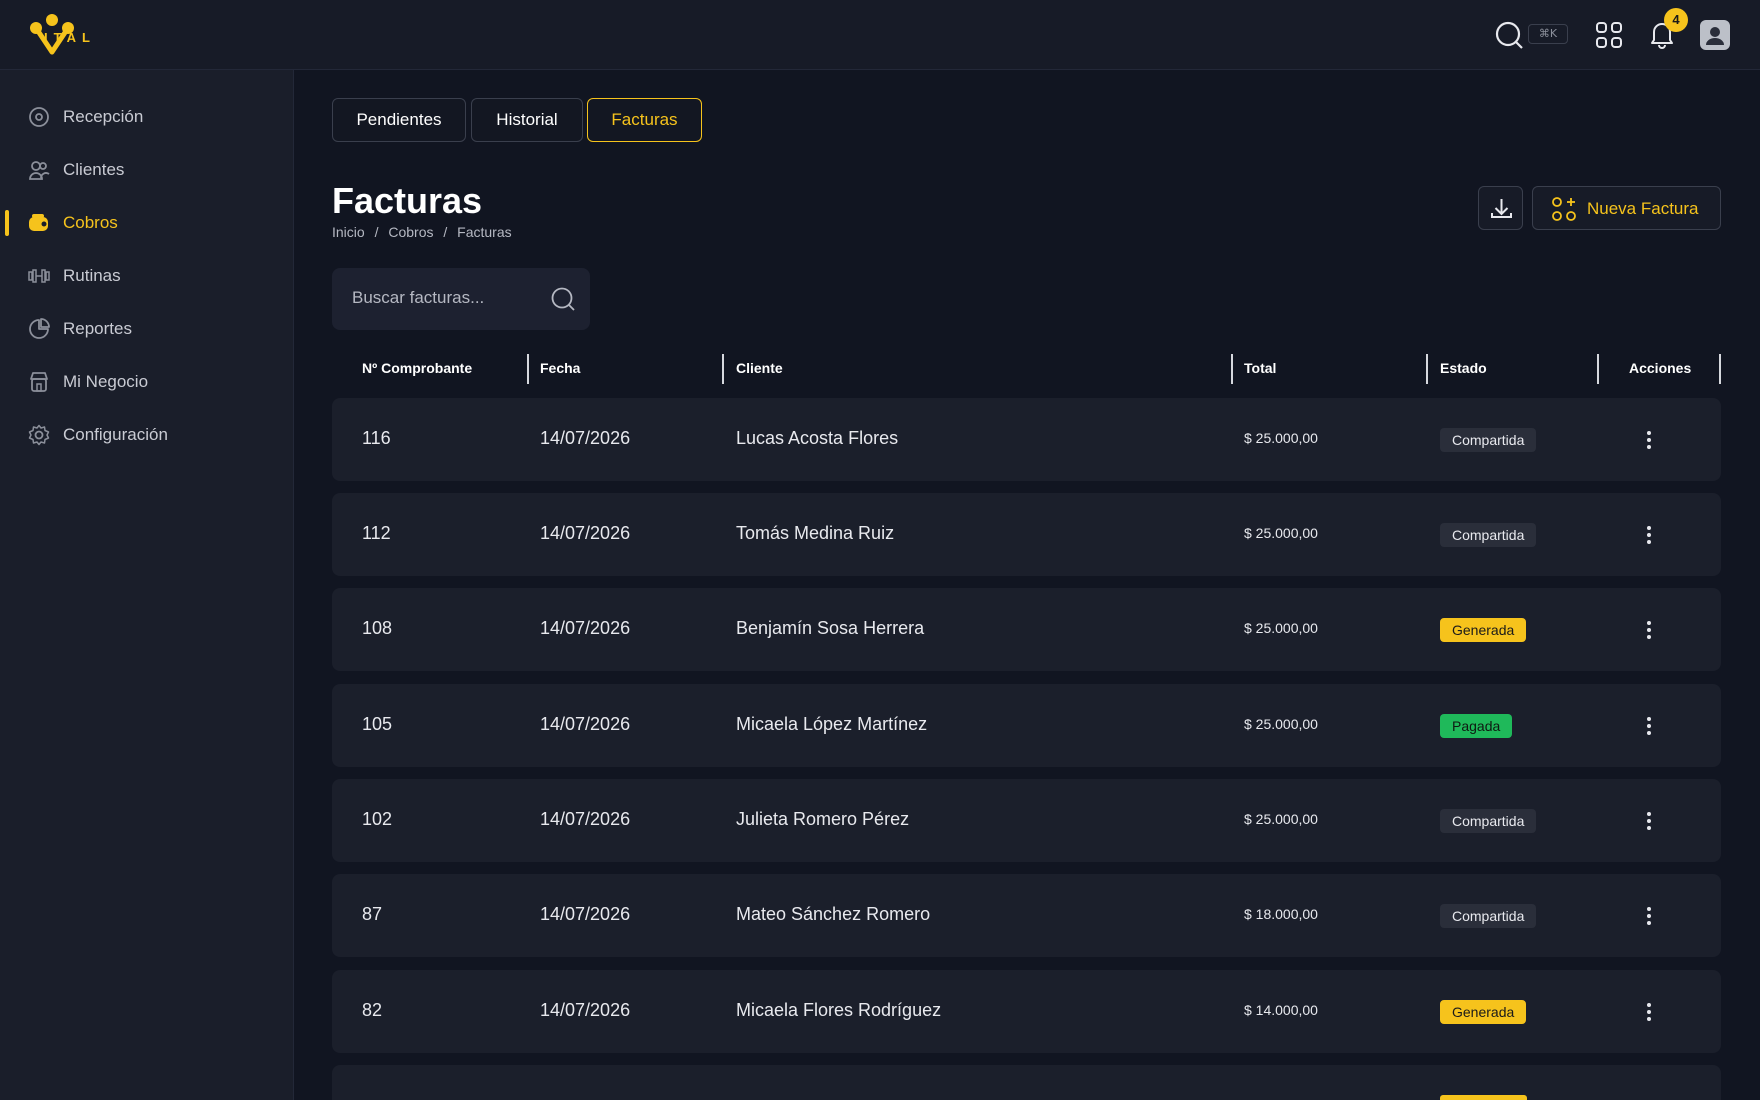  I want to click on cell-numero: 82, so click(372, 1010).